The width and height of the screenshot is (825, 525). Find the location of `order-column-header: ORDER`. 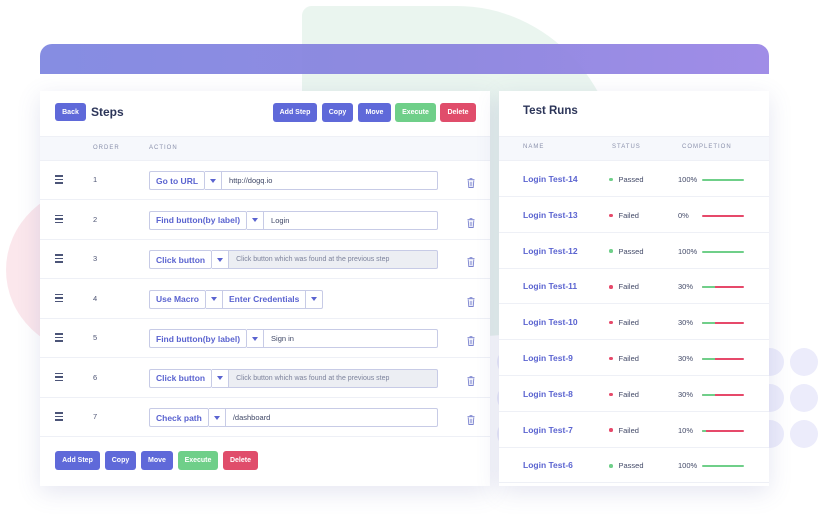

order-column-header: ORDER is located at coordinates (106, 148).